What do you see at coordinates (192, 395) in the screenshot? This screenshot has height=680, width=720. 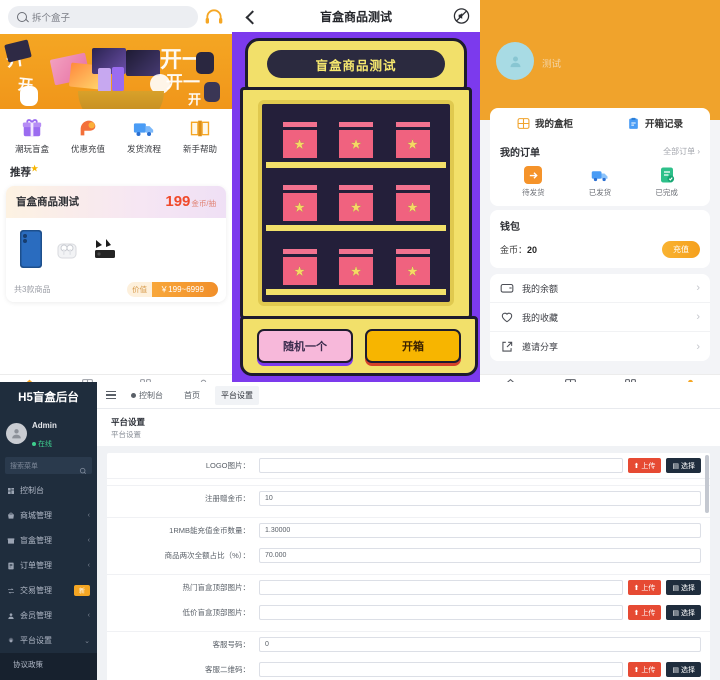 I see `tab-home: 首页` at bounding box center [192, 395].